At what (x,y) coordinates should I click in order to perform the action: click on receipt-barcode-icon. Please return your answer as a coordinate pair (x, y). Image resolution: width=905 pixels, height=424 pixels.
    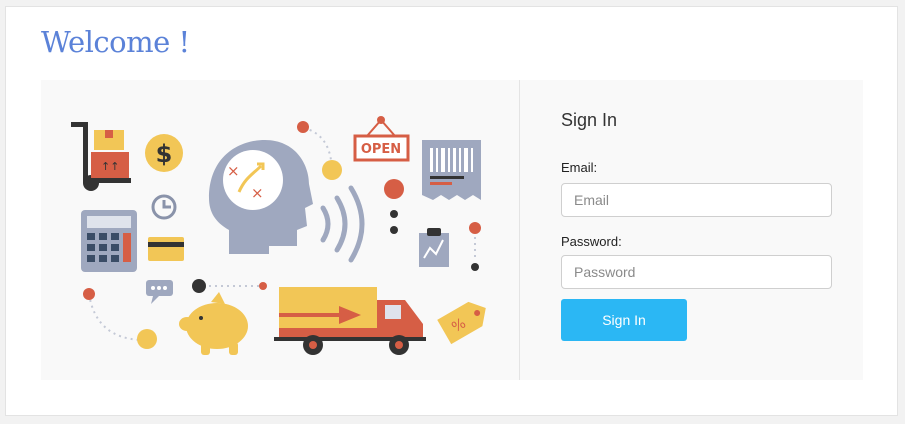
    Looking at the image, I should click on (451, 170).